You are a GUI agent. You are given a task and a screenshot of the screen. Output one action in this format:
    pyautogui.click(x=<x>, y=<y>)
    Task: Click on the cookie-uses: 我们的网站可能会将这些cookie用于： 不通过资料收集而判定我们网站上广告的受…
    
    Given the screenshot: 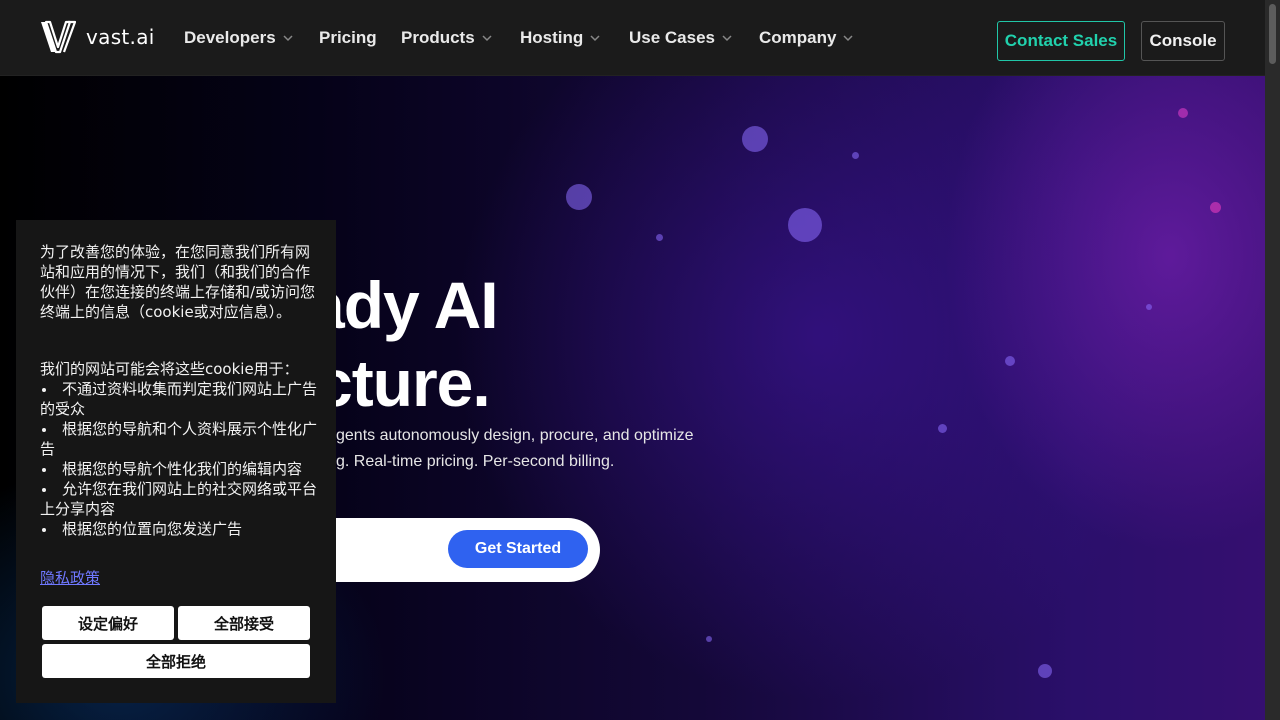 What is the action you would take?
    pyautogui.click(x=179, y=449)
    